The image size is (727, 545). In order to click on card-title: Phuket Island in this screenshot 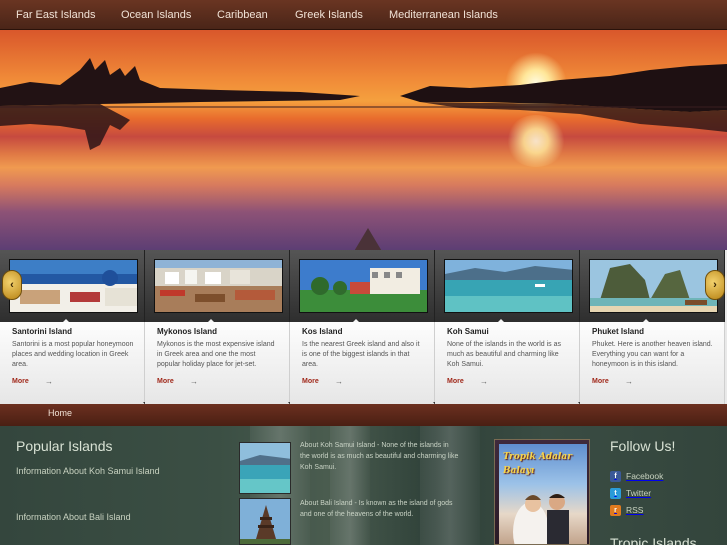, I will do `click(618, 331)`.